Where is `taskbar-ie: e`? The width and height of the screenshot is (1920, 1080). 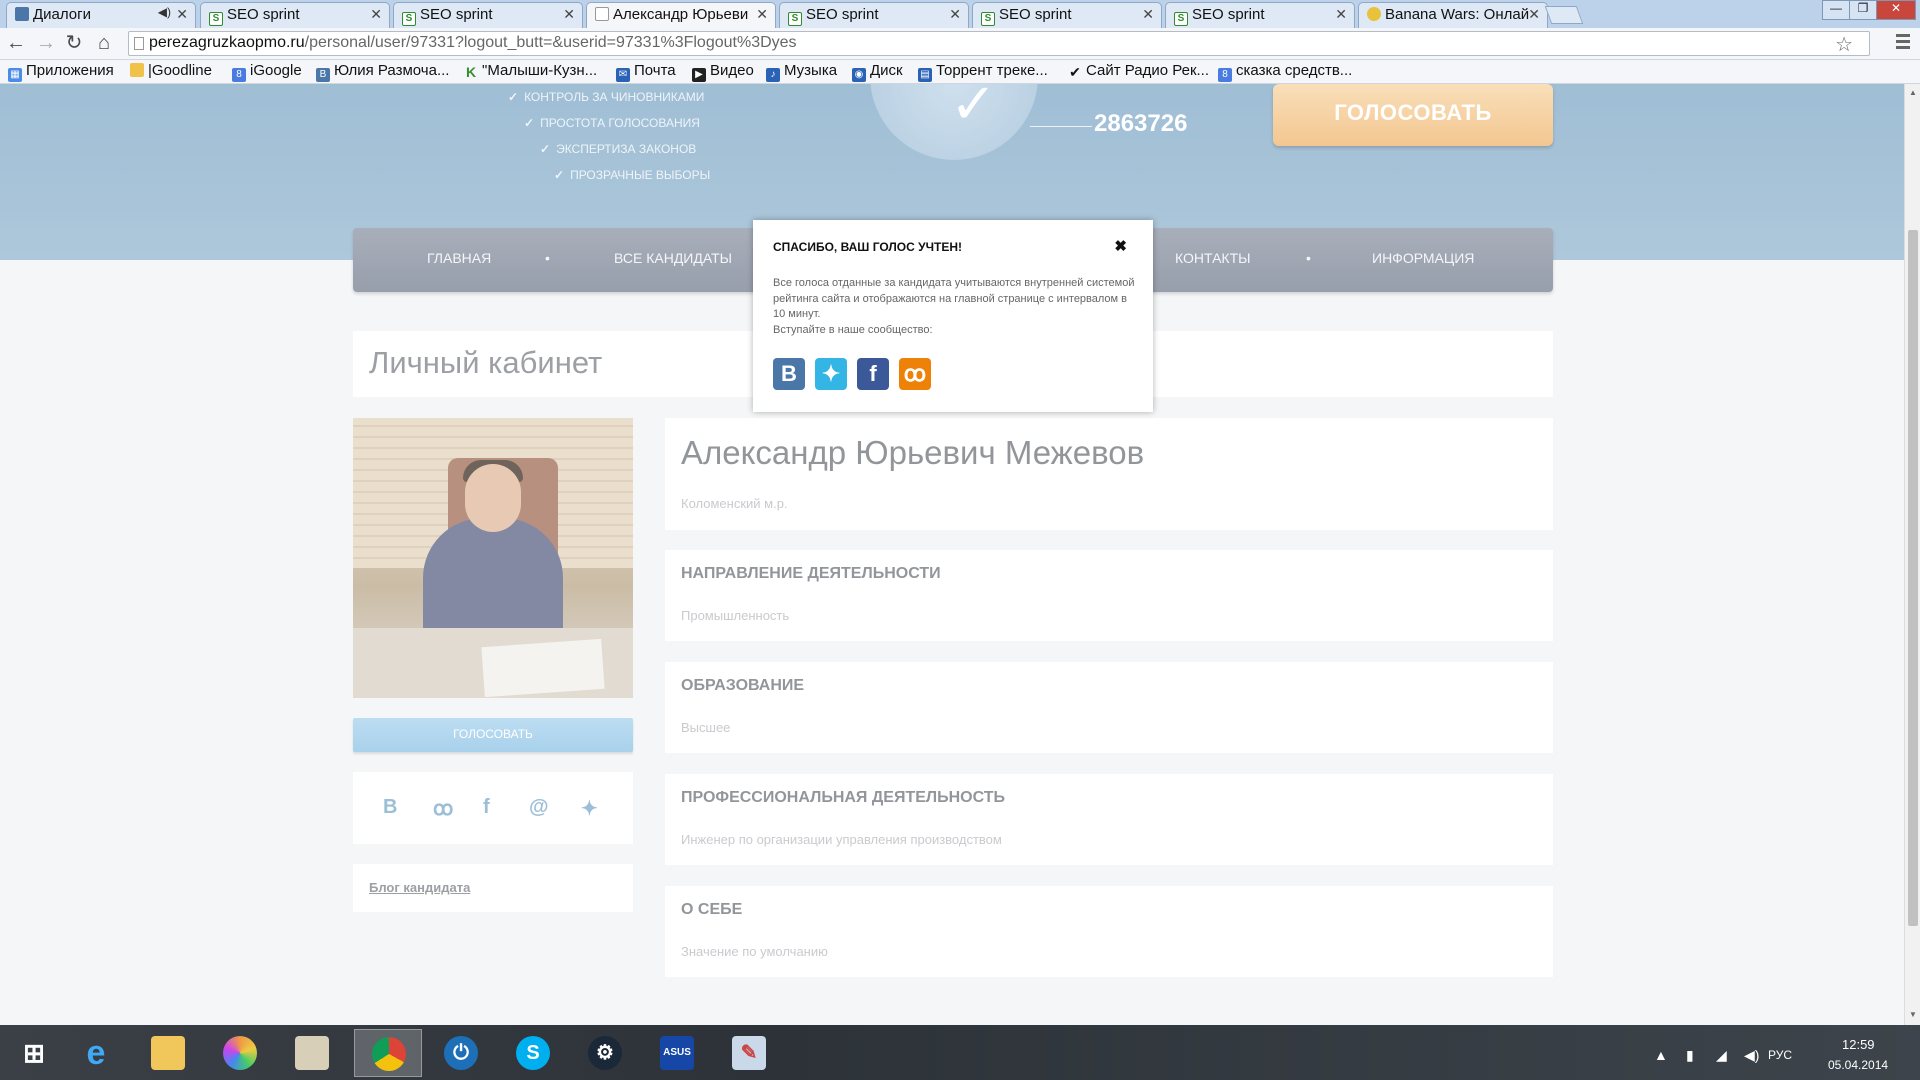
taskbar-ie: e is located at coordinates (96, 1053).